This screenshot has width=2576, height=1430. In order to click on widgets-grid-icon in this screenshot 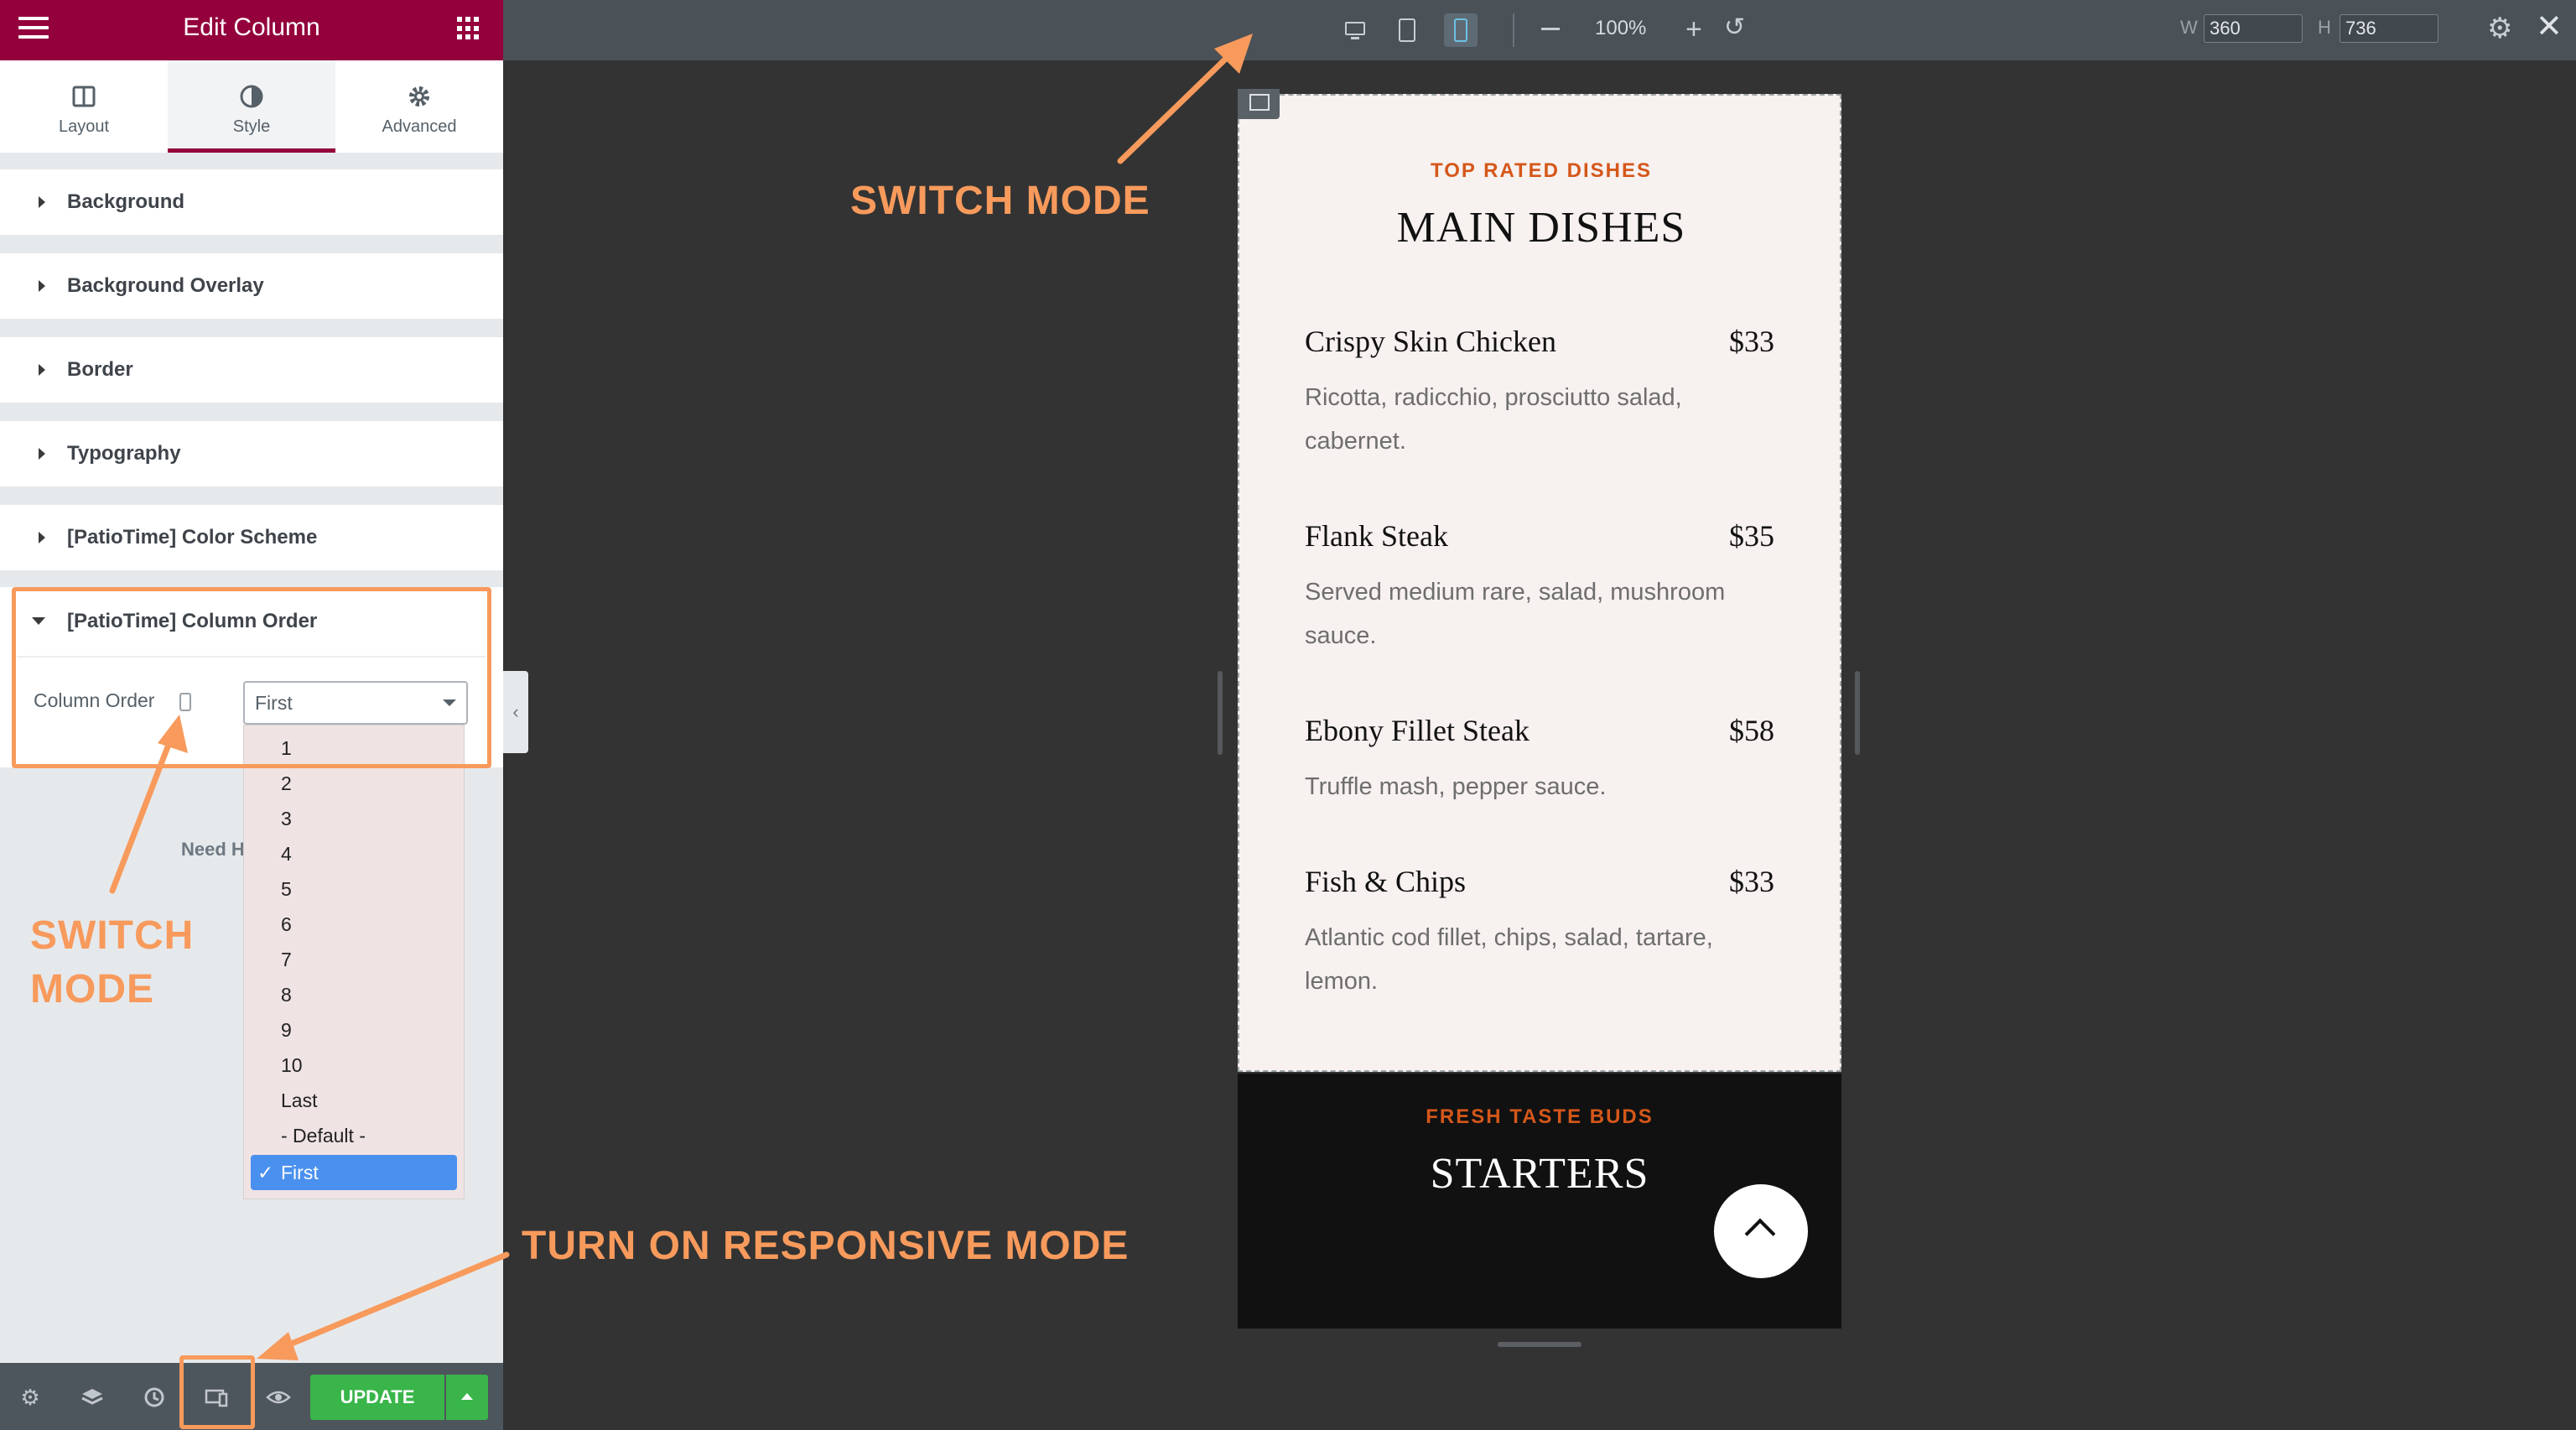, I will do `click(468, 29)`.